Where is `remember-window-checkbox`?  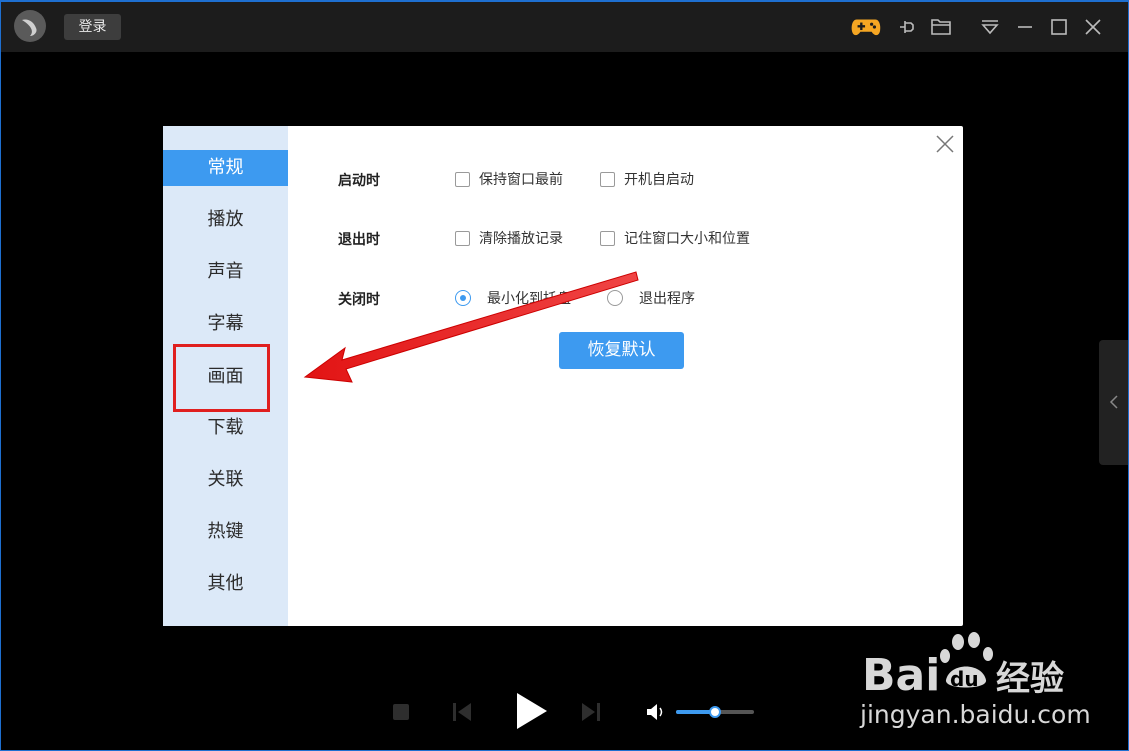 remember-window-checkbox is located at coordinates (607, 238).